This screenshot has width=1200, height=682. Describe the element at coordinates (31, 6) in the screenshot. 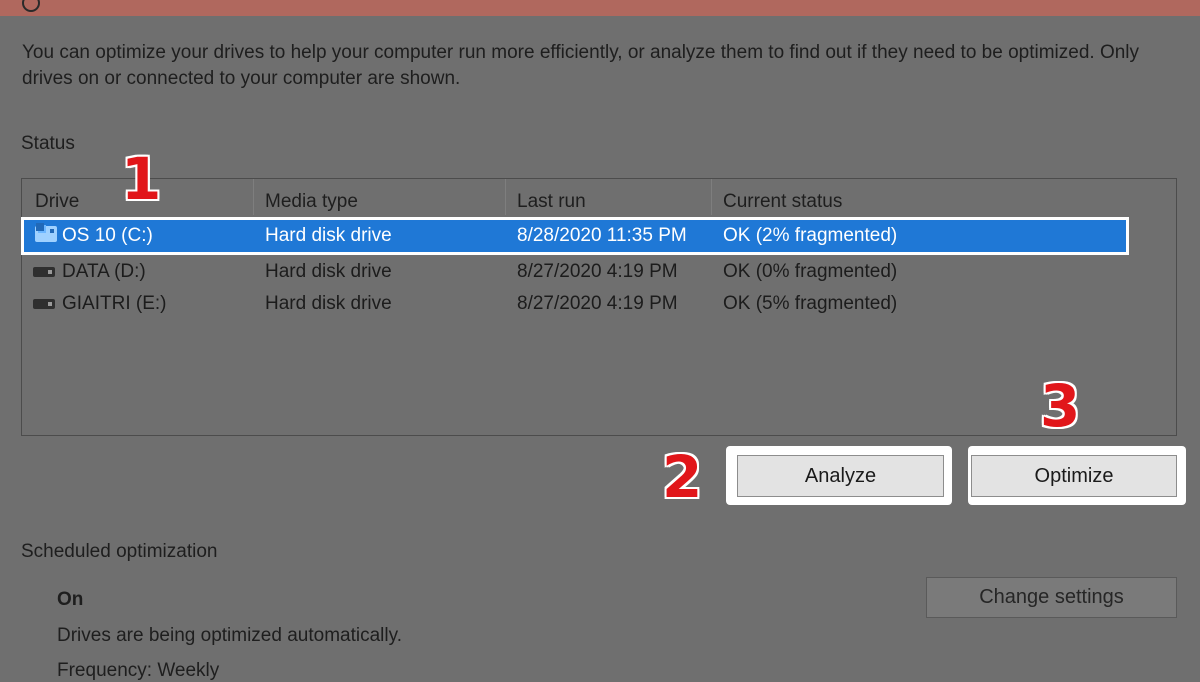

I see `window-icon` at that location.